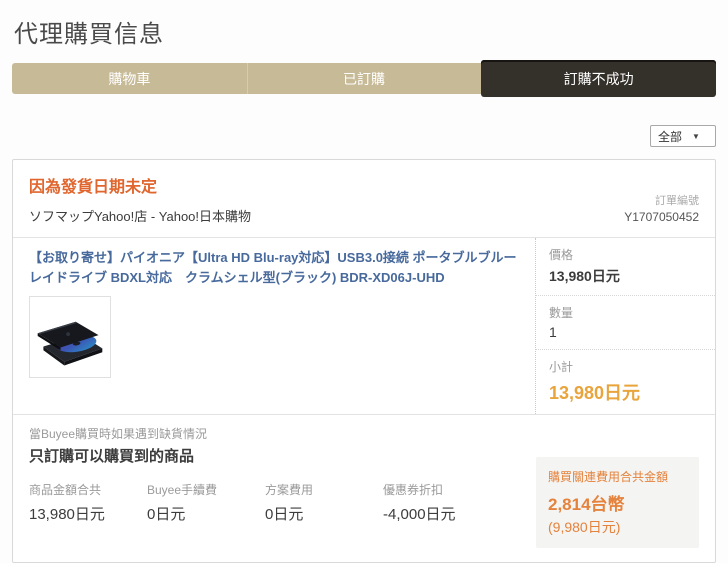 The image size is (728, 563). I want to click on filter-select: 全部 ▼, so click(683, 136).